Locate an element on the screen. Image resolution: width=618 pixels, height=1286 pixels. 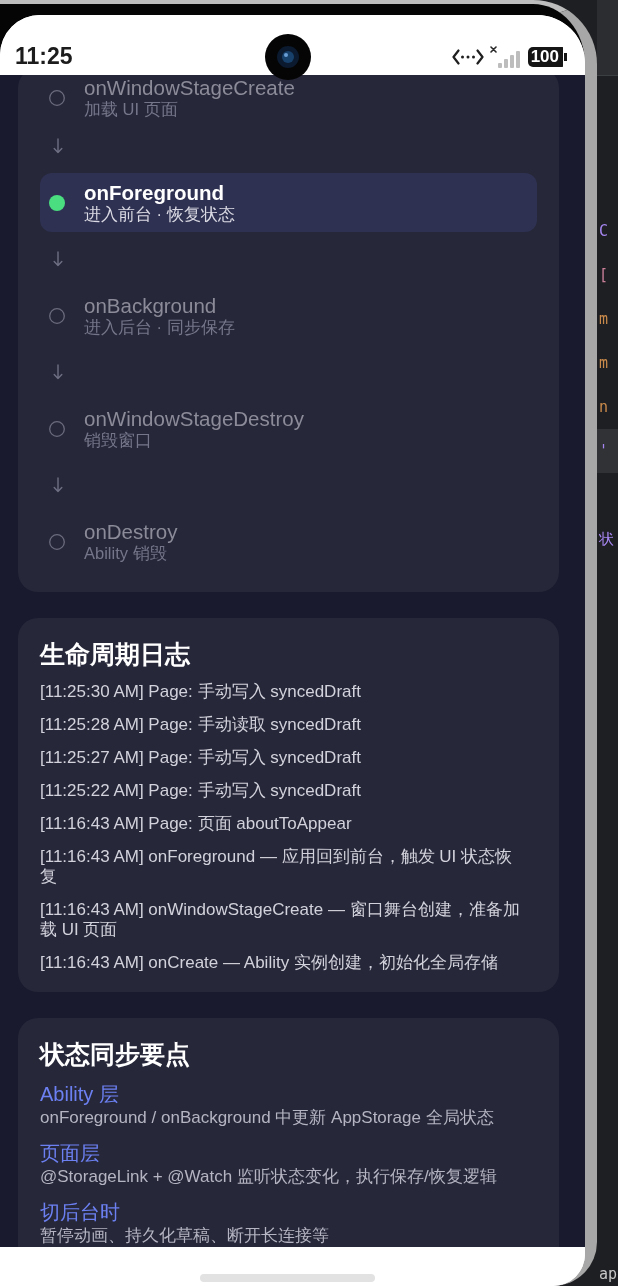
card-title: 生命周期日志 is located at coordinates (115, 654).